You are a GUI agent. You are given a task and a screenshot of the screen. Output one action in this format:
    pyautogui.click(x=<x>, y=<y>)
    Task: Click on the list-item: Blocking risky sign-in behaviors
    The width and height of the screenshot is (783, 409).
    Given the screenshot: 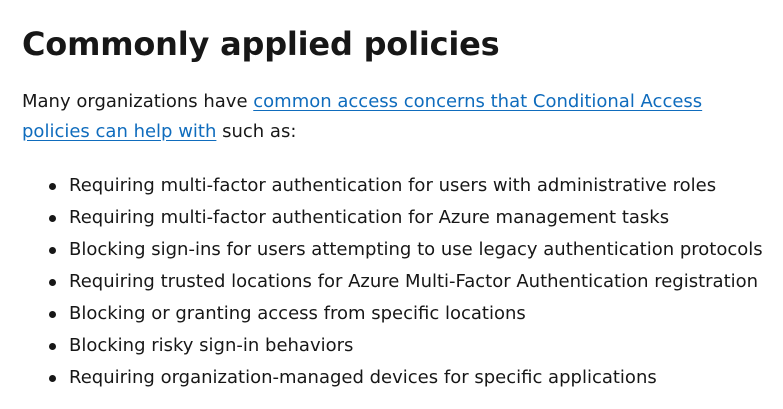 What is the action you would take?
    pyautogui.click(x=394, y=346)
    